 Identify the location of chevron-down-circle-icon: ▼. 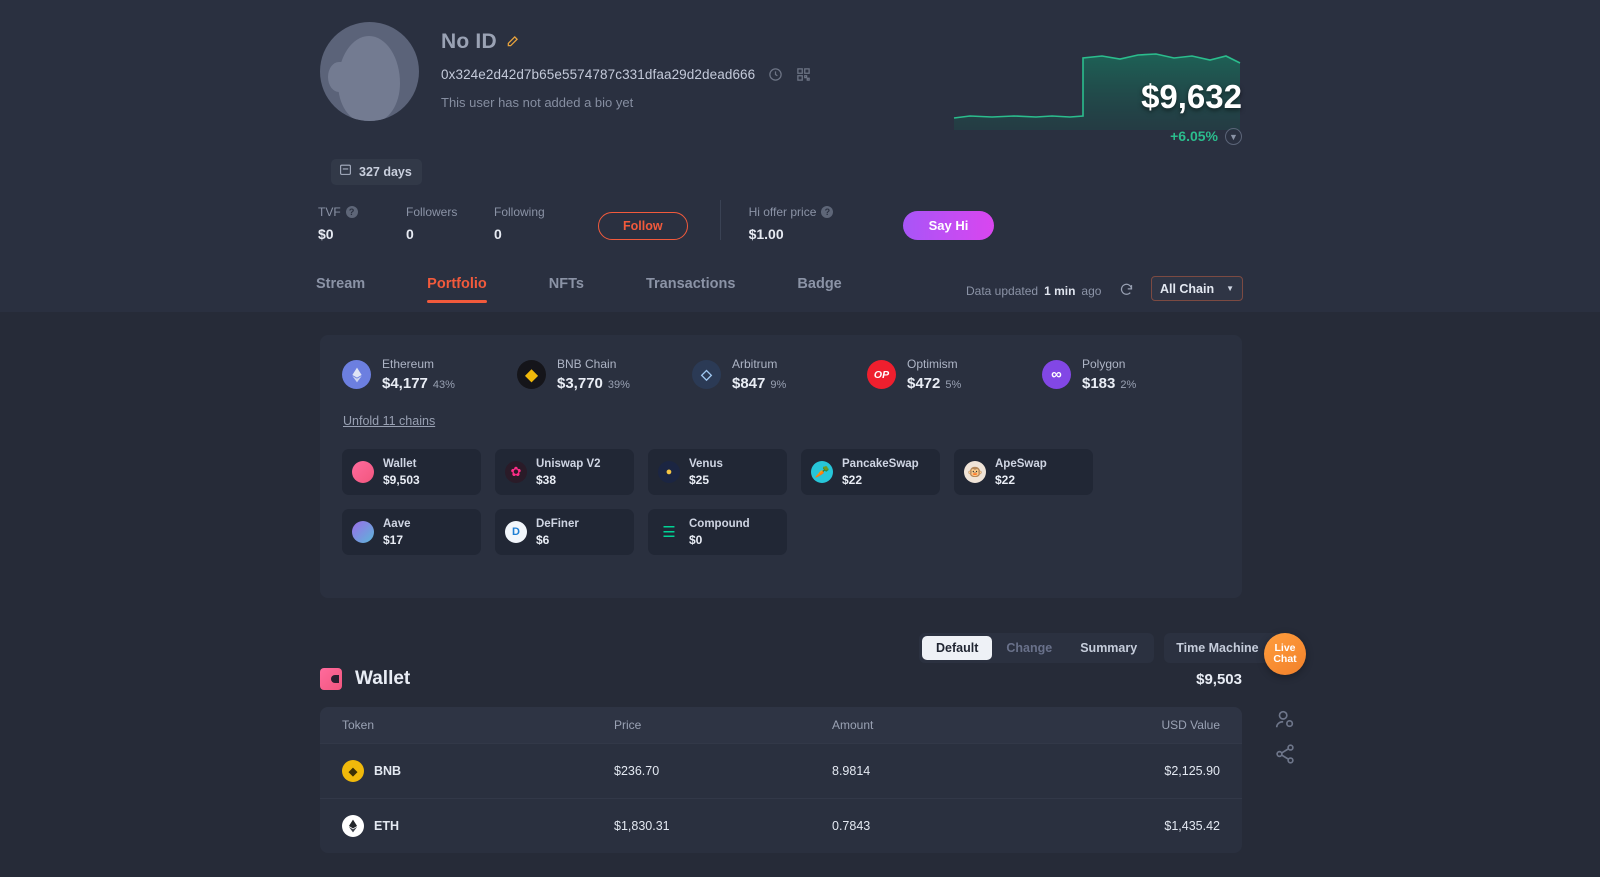
(1233, 136).